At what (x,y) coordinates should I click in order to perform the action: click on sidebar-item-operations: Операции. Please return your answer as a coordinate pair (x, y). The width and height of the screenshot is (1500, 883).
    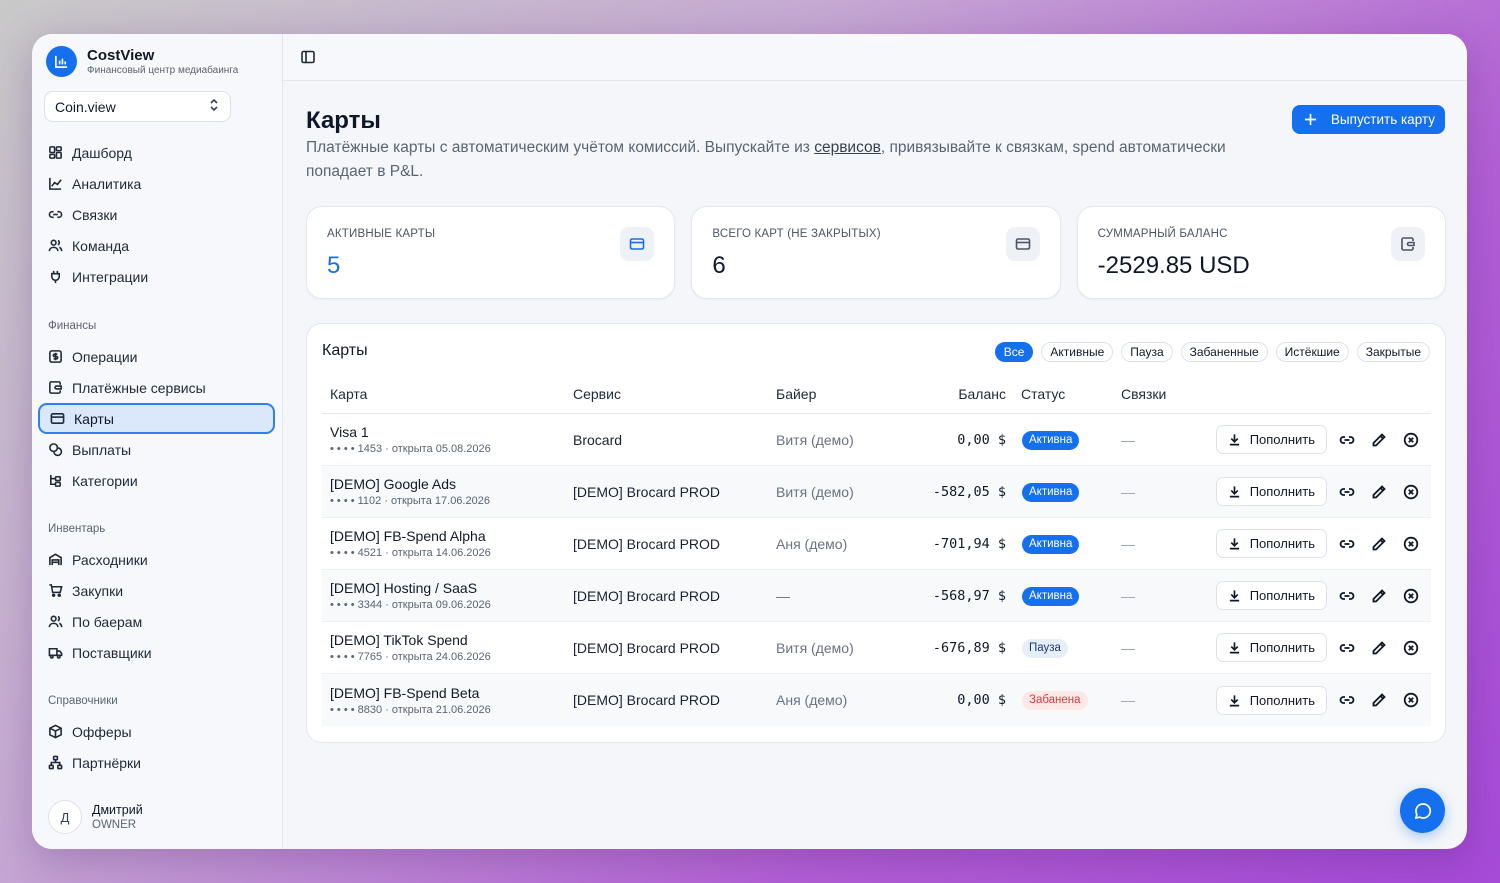
    Looking at the image, I should click on (156, 356).